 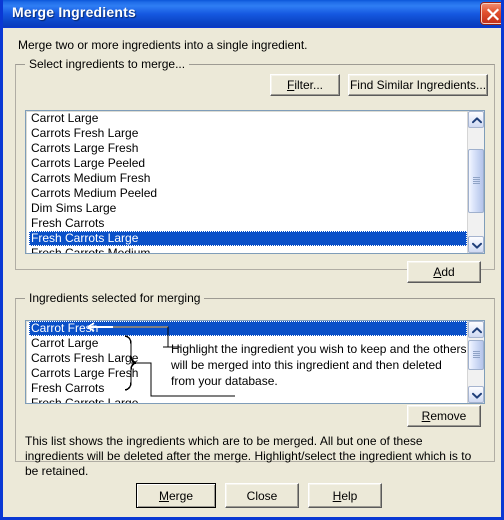 I want to click on list-item: Carrots Large Fresh, so click(x=248, y=148).